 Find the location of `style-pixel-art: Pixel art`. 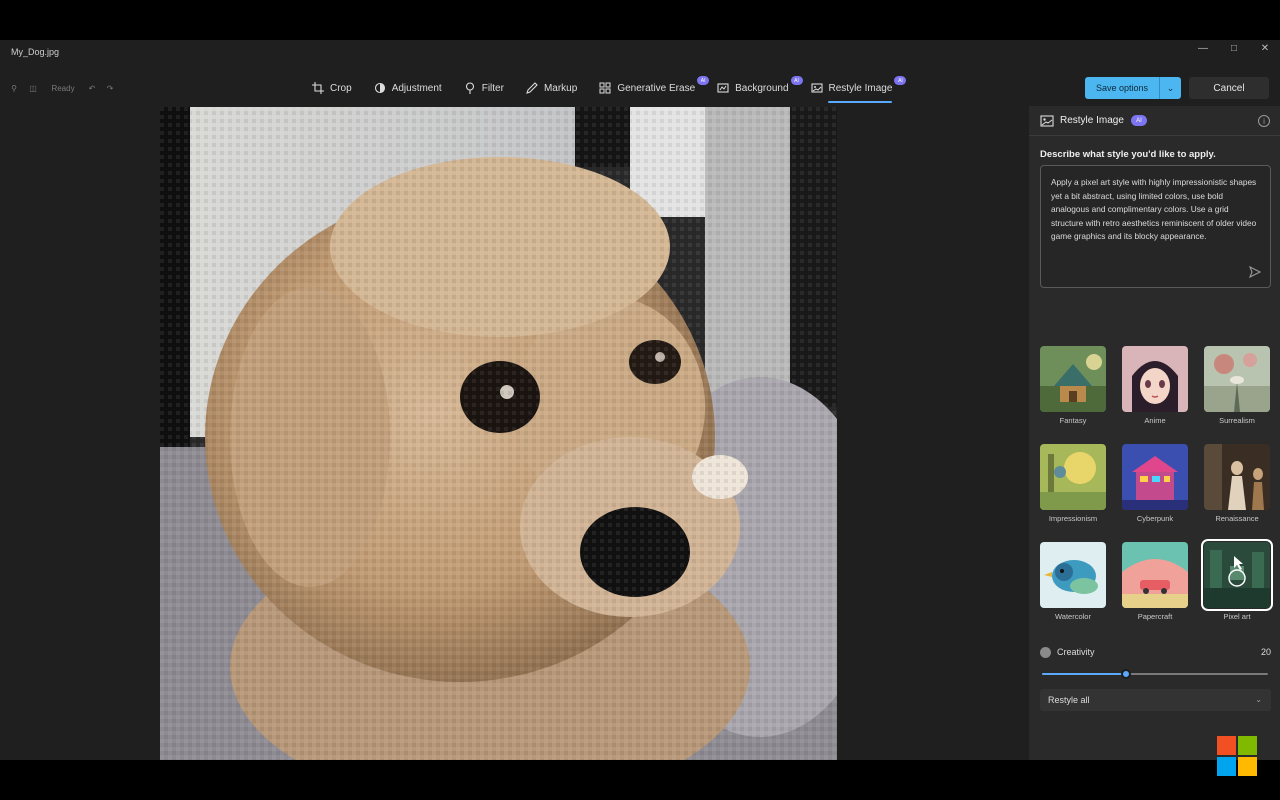

style-pixel-art: Pixel art is located at coordinates (1237, 580).